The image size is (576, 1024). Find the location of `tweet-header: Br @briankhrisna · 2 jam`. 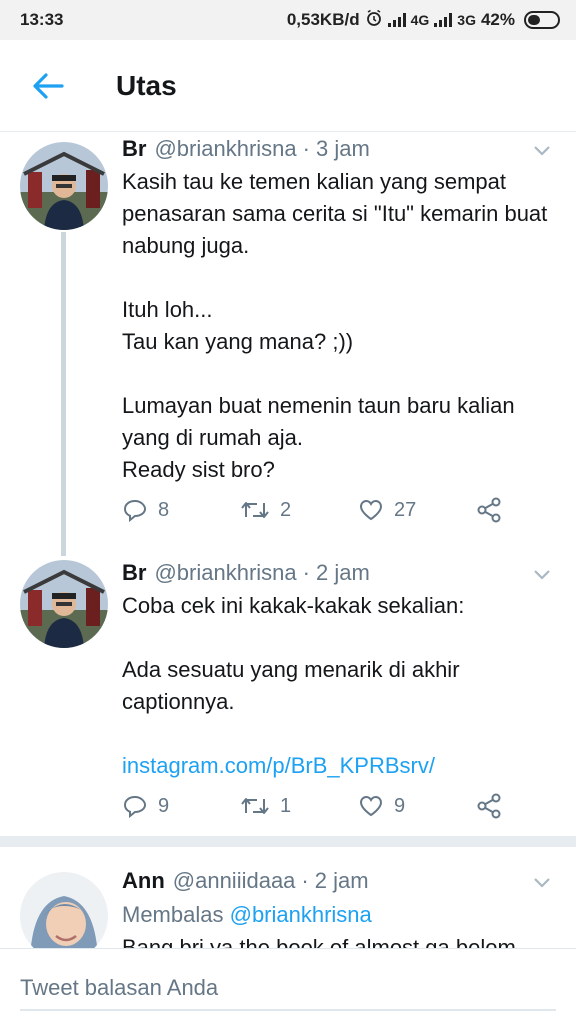

tweet-header: Br @briankhrisna · 2 jam is located at coordinates (339, 573).